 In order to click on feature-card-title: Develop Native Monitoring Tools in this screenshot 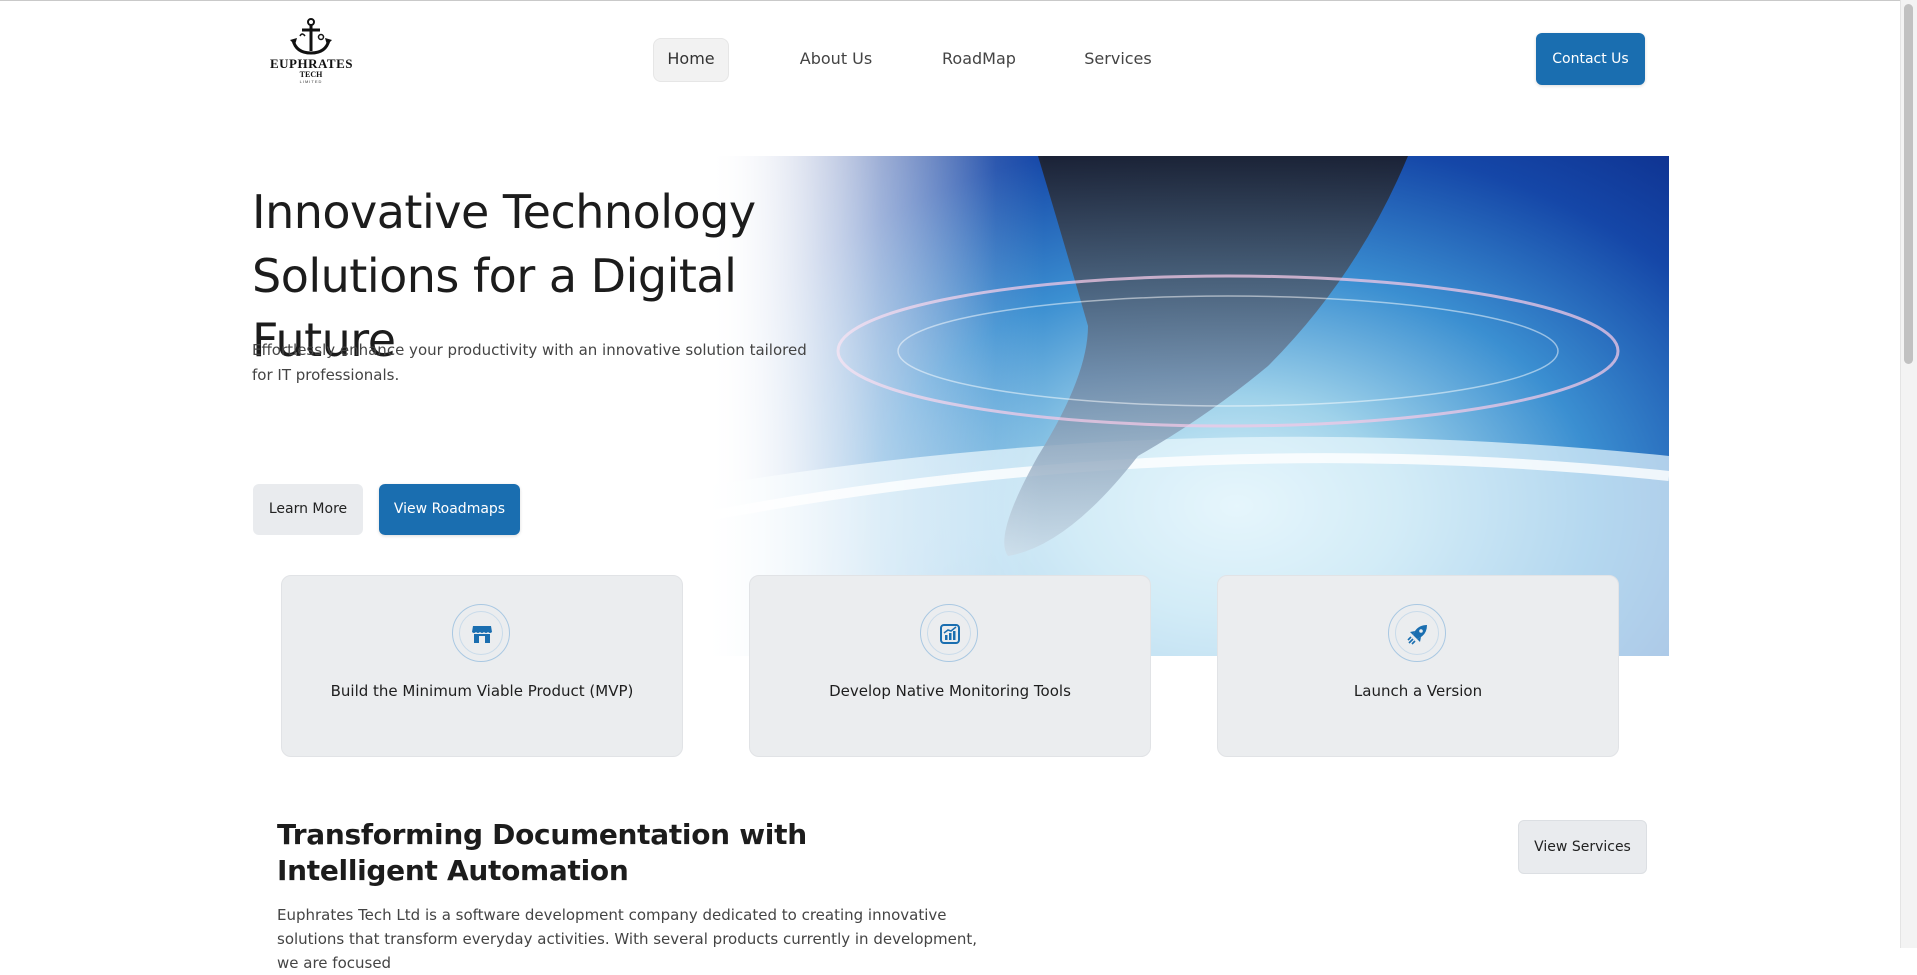, I will do `click(950, 691)`.